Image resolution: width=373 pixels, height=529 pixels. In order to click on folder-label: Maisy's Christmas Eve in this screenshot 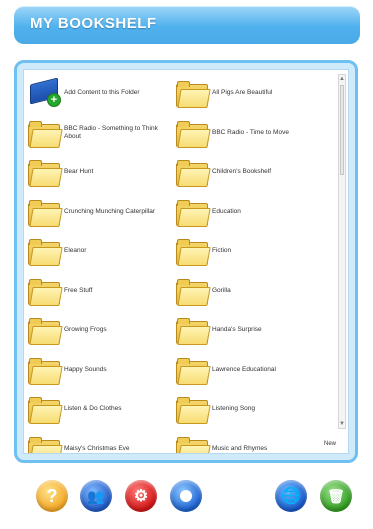, I will do `click(97, 448)`.